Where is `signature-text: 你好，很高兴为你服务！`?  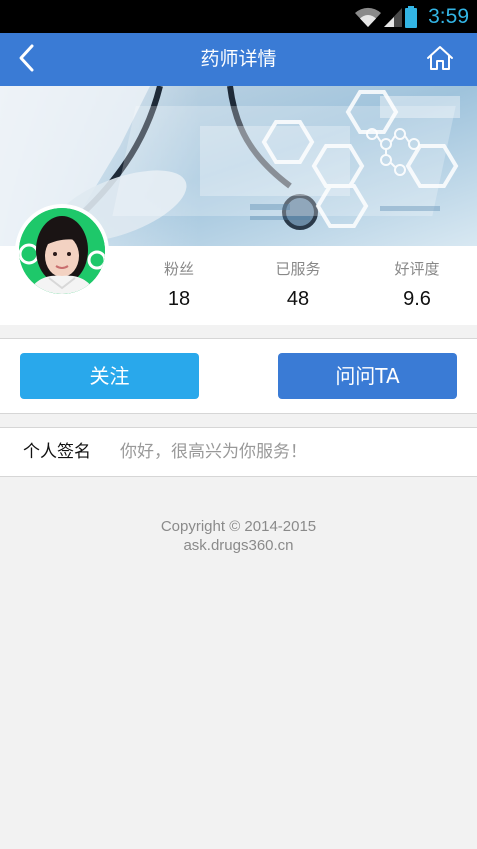
signature-text: 你好，很高兴为你服务！ is located at coordinates (213, 452).